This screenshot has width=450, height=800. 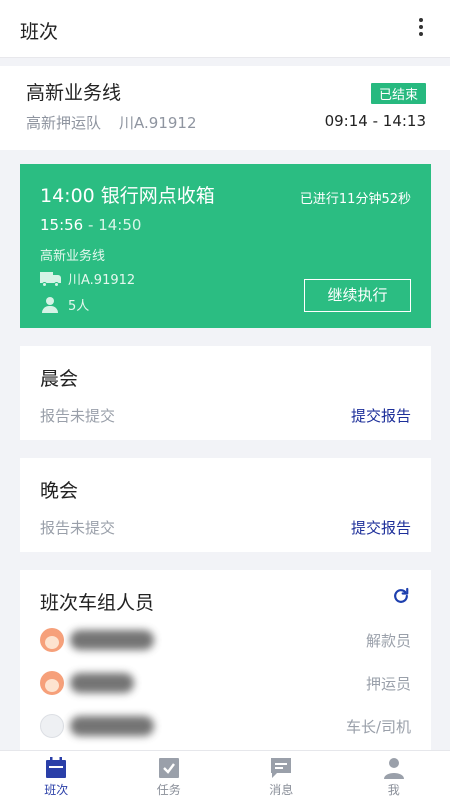 I want to click on nav-label: 消息, so click(x=281, y=790).